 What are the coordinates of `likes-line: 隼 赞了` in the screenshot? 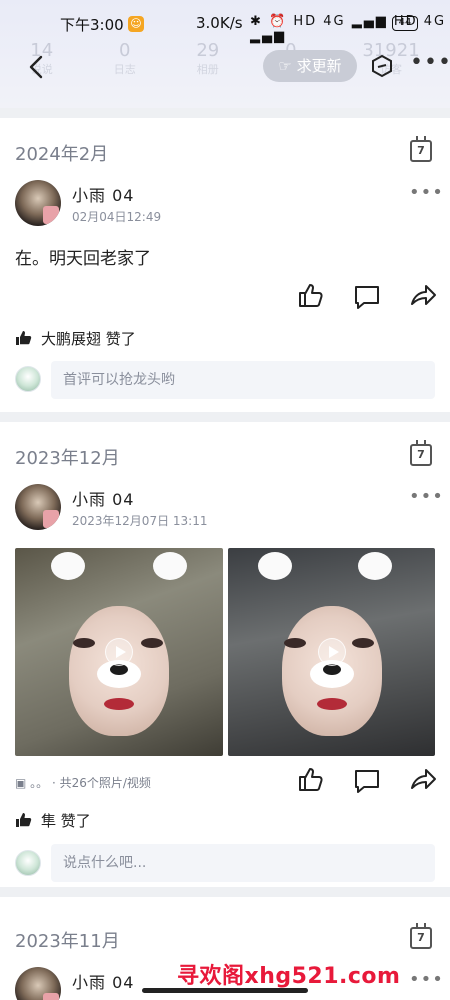 It's located at (53, 820).